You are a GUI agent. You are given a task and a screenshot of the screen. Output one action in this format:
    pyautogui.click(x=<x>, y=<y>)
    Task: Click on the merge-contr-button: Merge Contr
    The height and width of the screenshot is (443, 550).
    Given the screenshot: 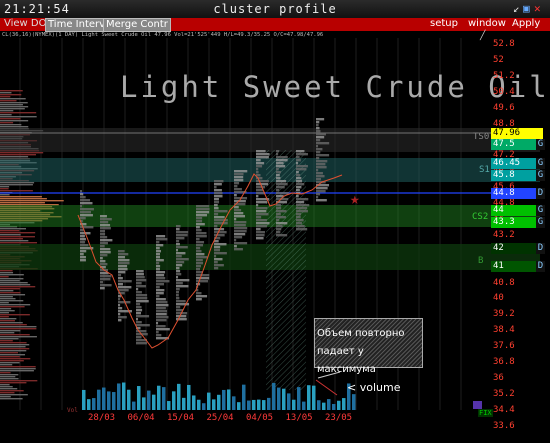 What is the action you would take?
    pyautogui.click(x=137, y=25)
    